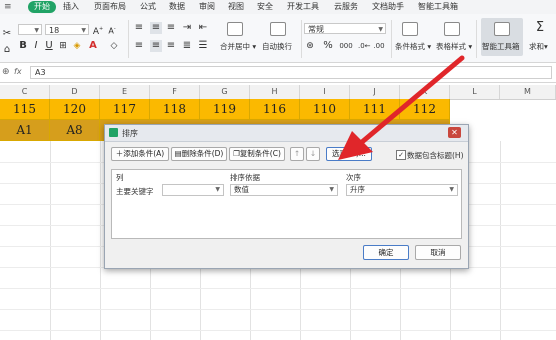 The width and height of the screenshot is (556, 340). What do you see at coordinates (30, 29) in the screenshot?
I see `font-name-select: ▼` at bounding box center [30, 29].